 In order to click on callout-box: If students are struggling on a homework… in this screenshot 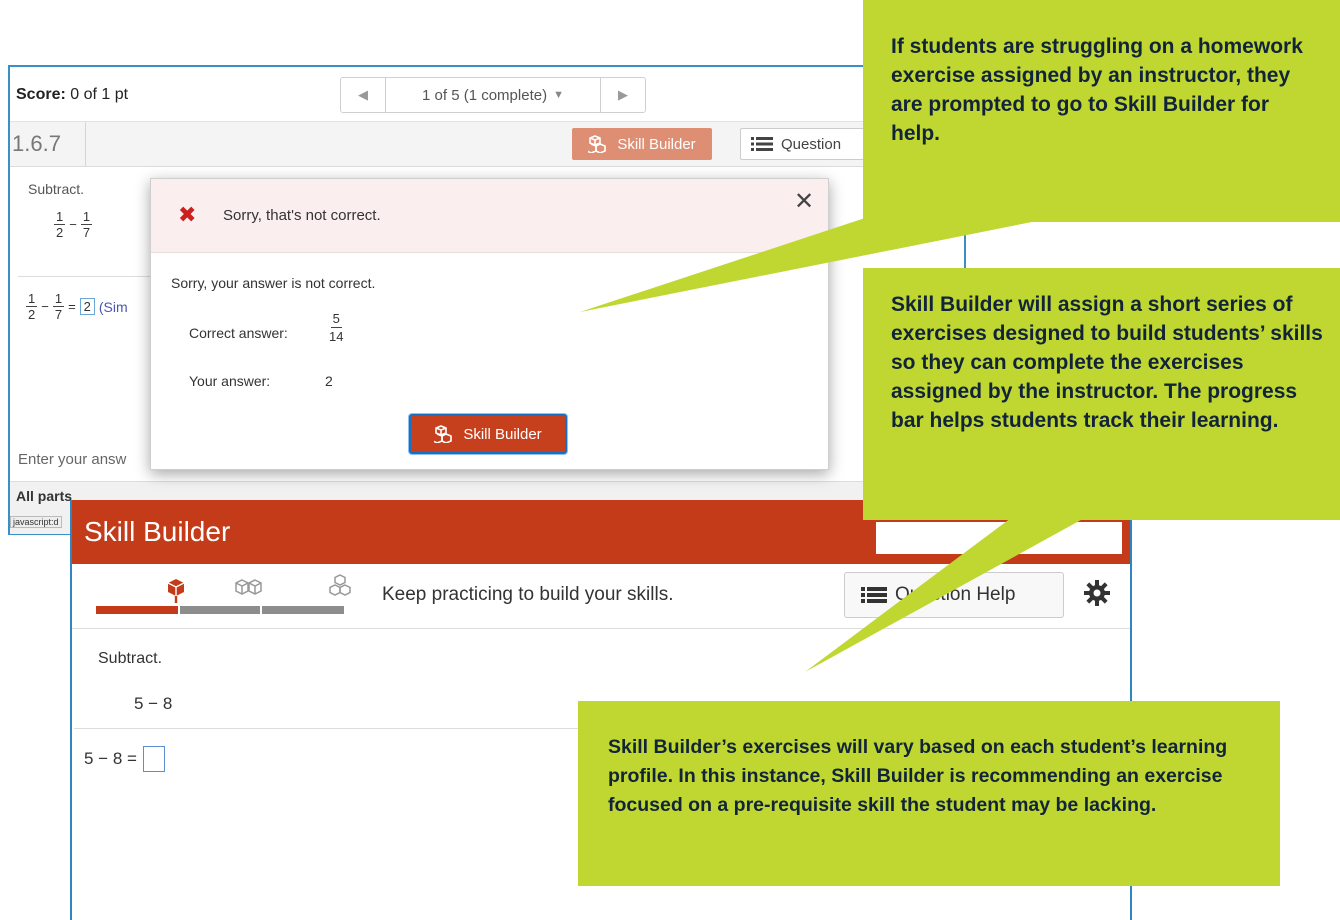, I will do `click(1101, 111)`.